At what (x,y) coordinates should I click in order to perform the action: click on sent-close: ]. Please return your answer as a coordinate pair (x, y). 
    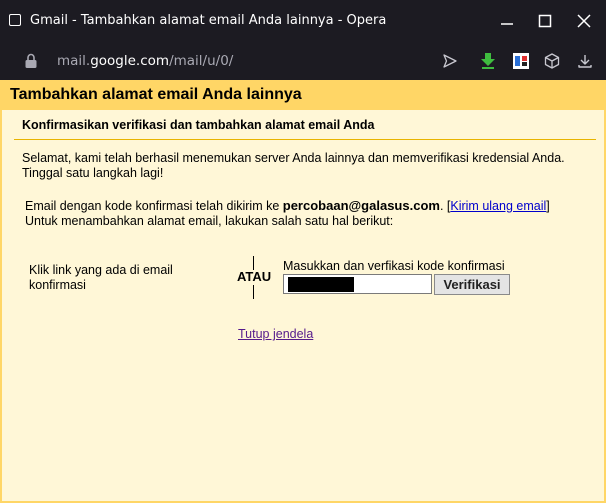
    Looking at the image, I should click on (548, 206).